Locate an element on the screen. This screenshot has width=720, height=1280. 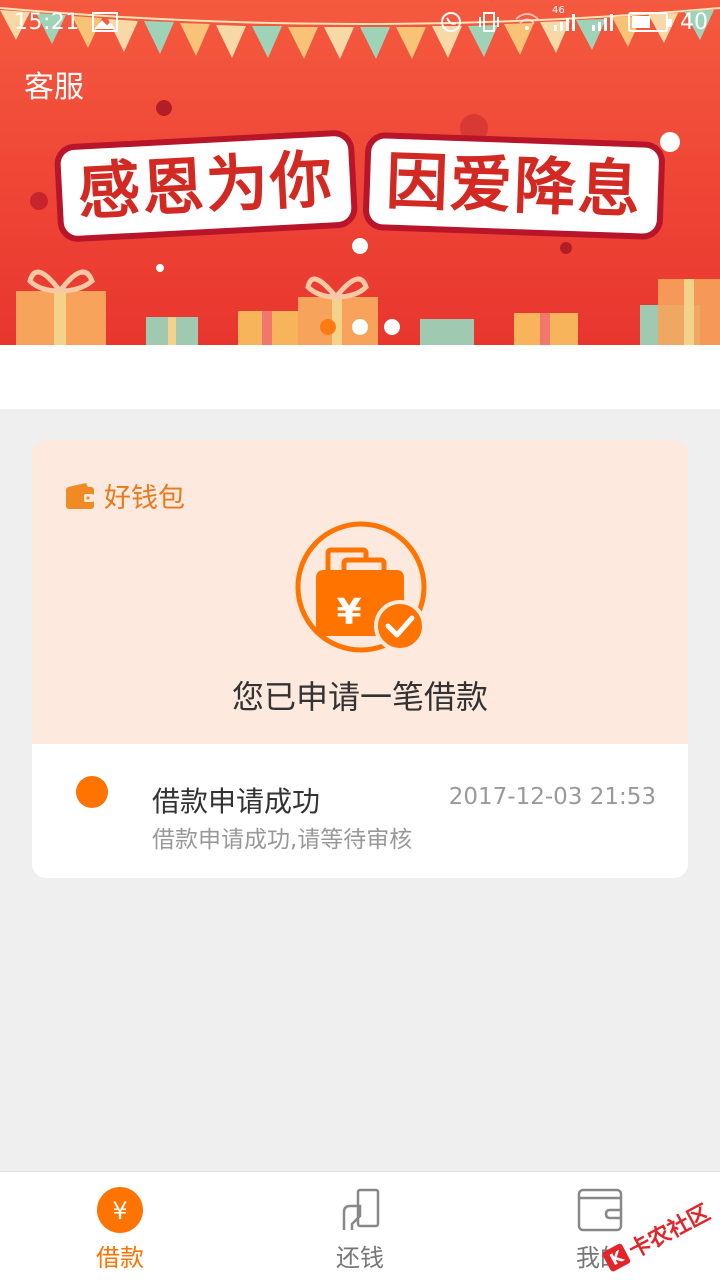
status-time: 15:21 is located at coordinates (47, 22).